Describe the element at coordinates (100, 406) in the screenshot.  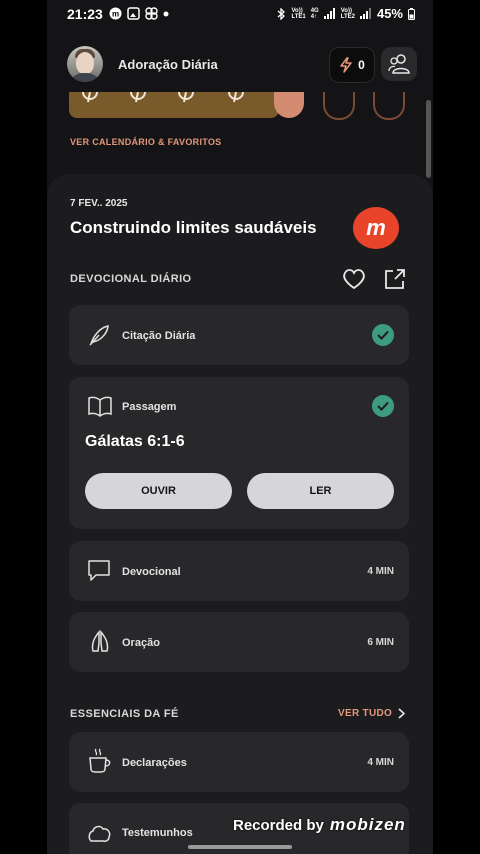
I see `book-icon` at that location.